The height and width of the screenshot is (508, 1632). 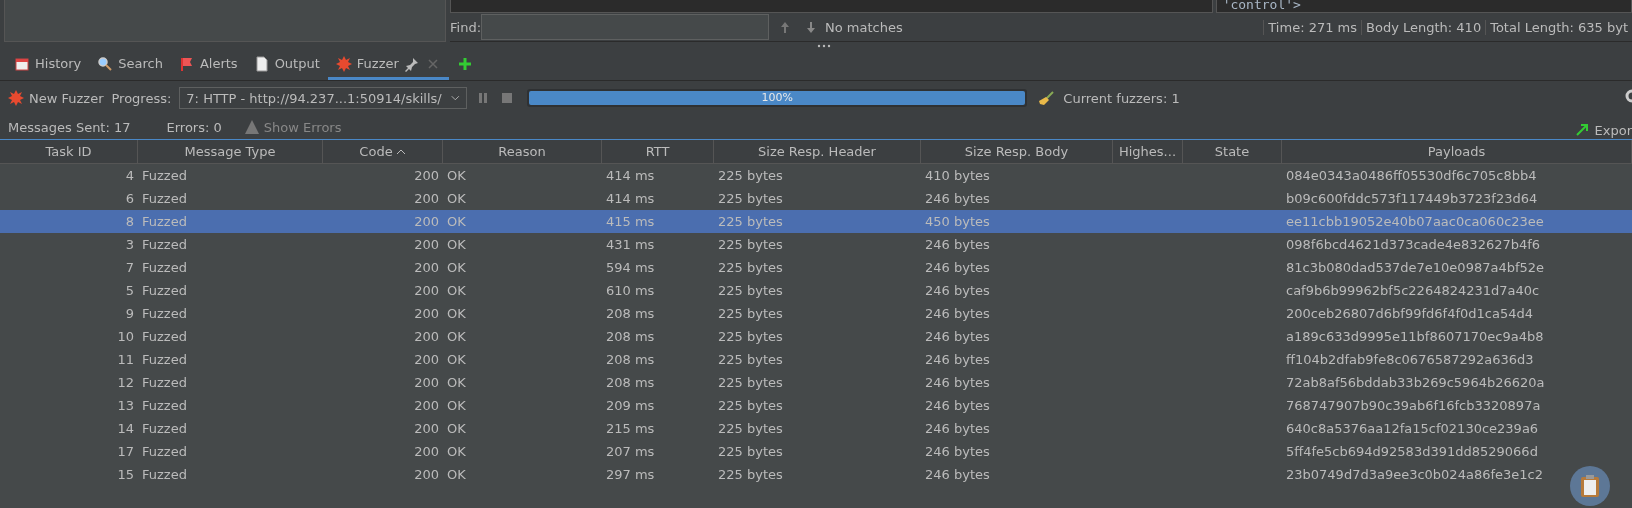 I want to click on table-row: 5 Fuzzed 200 OK 610 ms 225 bytes 246 bytes caf9b6b99962bf5c2264824231d7a40c, so click(x=816, y=290).